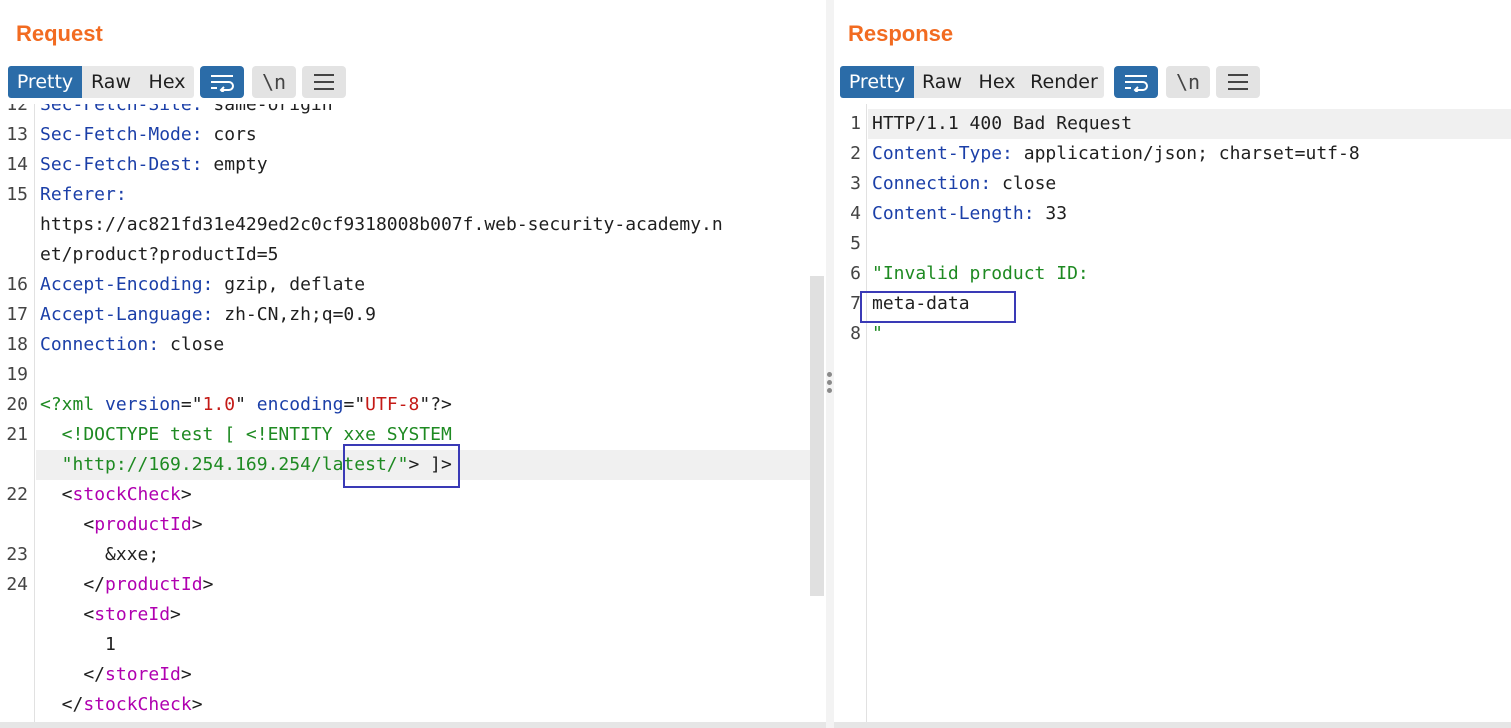 This screenshot has height=728, width=1511. Describe the element at coordinates (901, 33) in the screenshot. I see `response-title: Response` at that location.